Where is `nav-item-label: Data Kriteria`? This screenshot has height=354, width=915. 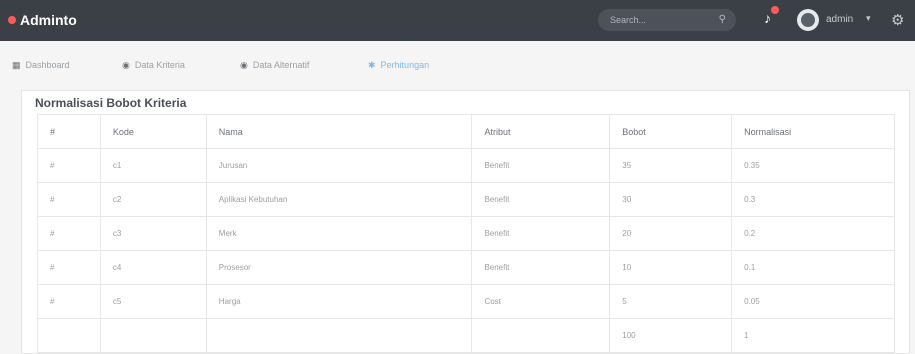 nav-item-label: Data Kriteria is located at coordinates (159, 65).